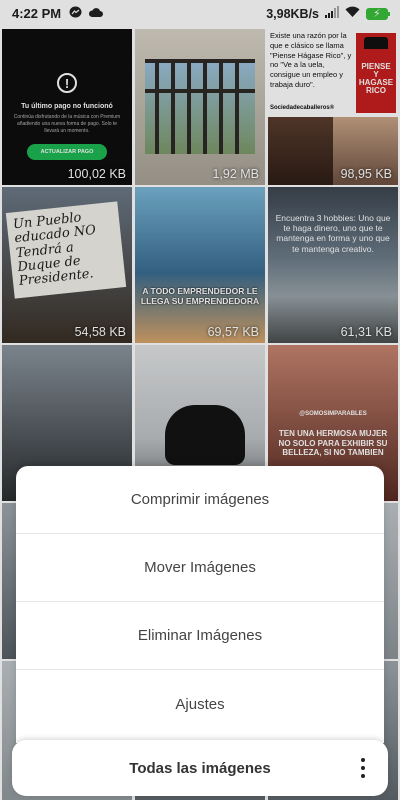 The height and width of the screenshot is (800, 400). What do you see at coordinates (200, 704) in the screenshot?
I see `settings-option: Ajustes` at bounding box center [200, 704].